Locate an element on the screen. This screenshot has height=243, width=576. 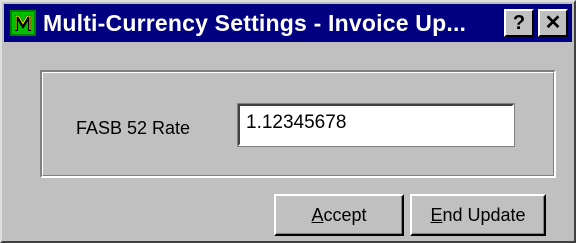
close-icon: ✕ is located at coordinates (553, 23).